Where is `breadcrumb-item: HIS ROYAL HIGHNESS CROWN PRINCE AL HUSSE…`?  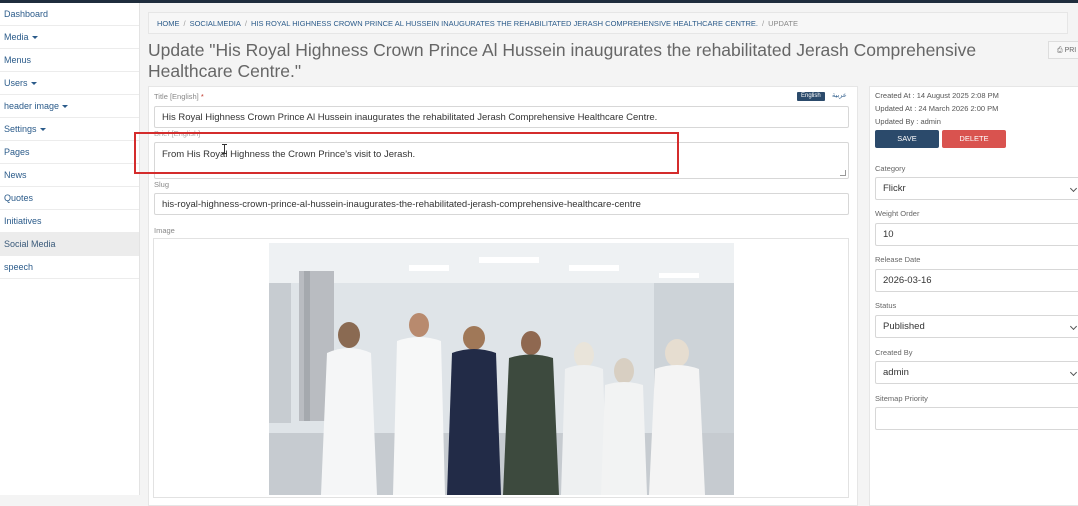
breadcrumb-item: HIS ROYAL HIGHNESS CROWN PRINCE AL HUSSE… is located at coordinates (504, 23).